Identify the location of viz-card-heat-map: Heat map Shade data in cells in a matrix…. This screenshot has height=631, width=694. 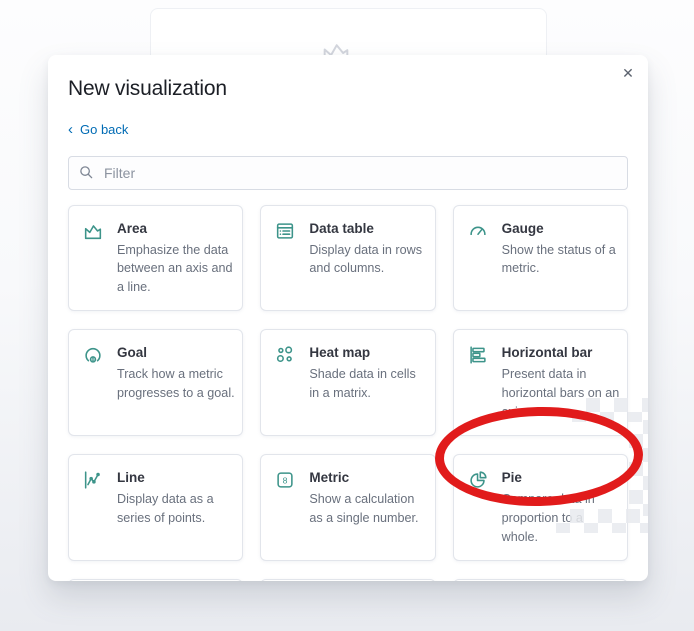
(348, 382).